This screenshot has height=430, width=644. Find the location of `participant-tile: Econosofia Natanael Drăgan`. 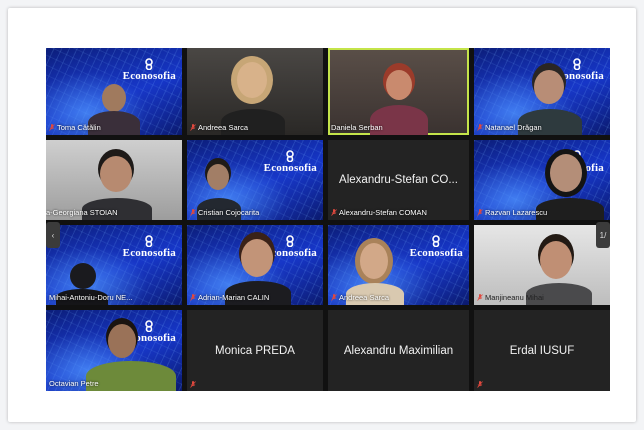

participant-tile: Econosofia Natanael Drăgan is located at coordinates (542, 91).